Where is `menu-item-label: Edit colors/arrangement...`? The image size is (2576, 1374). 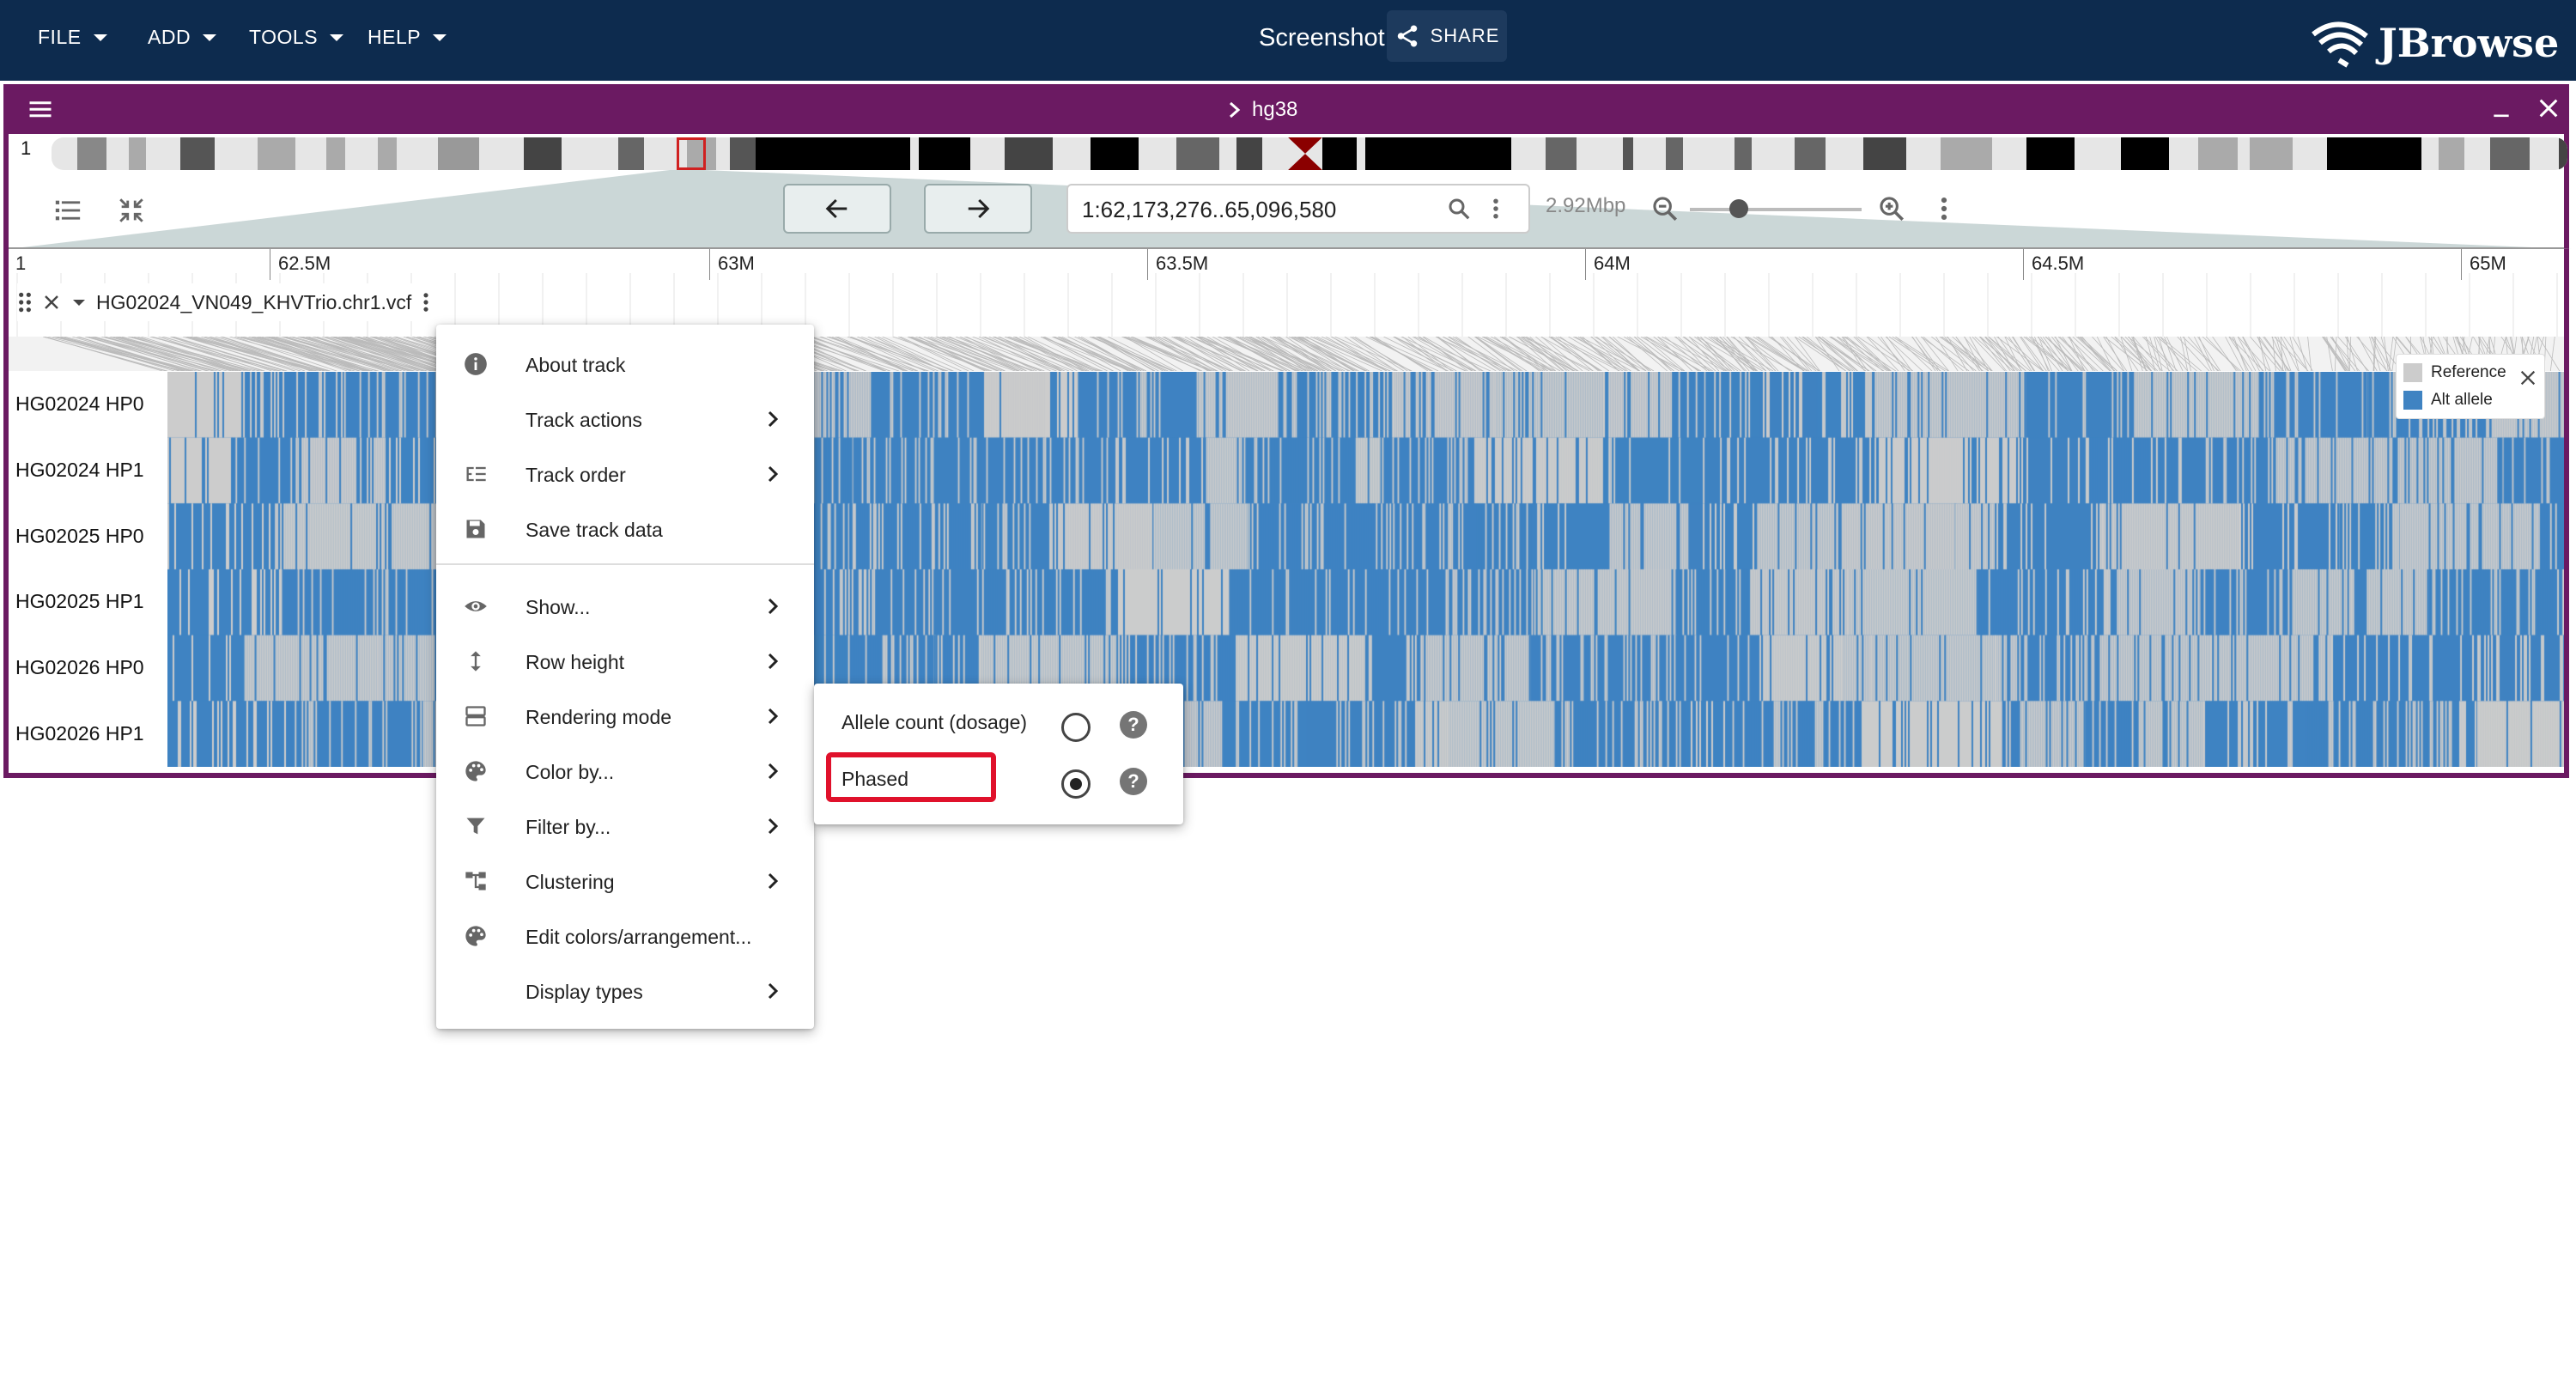 menu-item-label: Edit colors/arrangement... is located at coordinates (639, 937).